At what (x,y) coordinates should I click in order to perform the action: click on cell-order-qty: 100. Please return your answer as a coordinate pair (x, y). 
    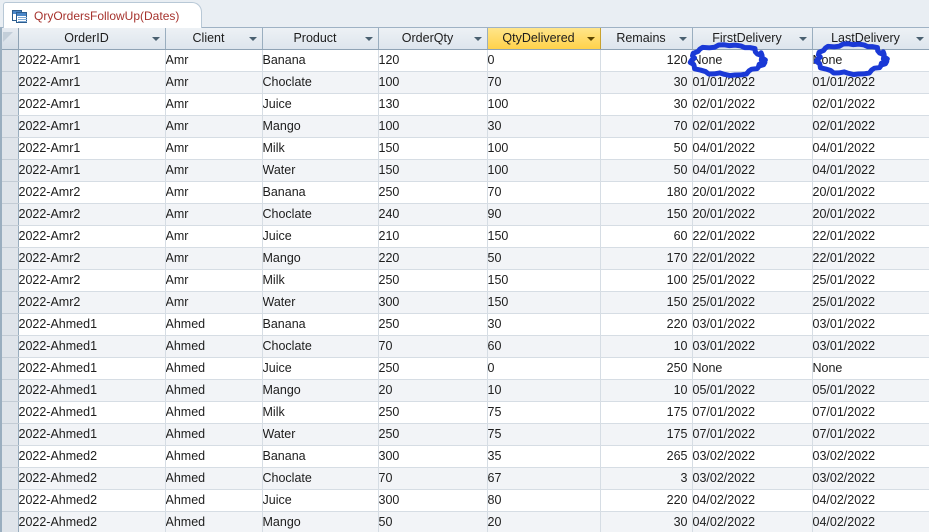
    Looking at the image, I should click on (433, 126).